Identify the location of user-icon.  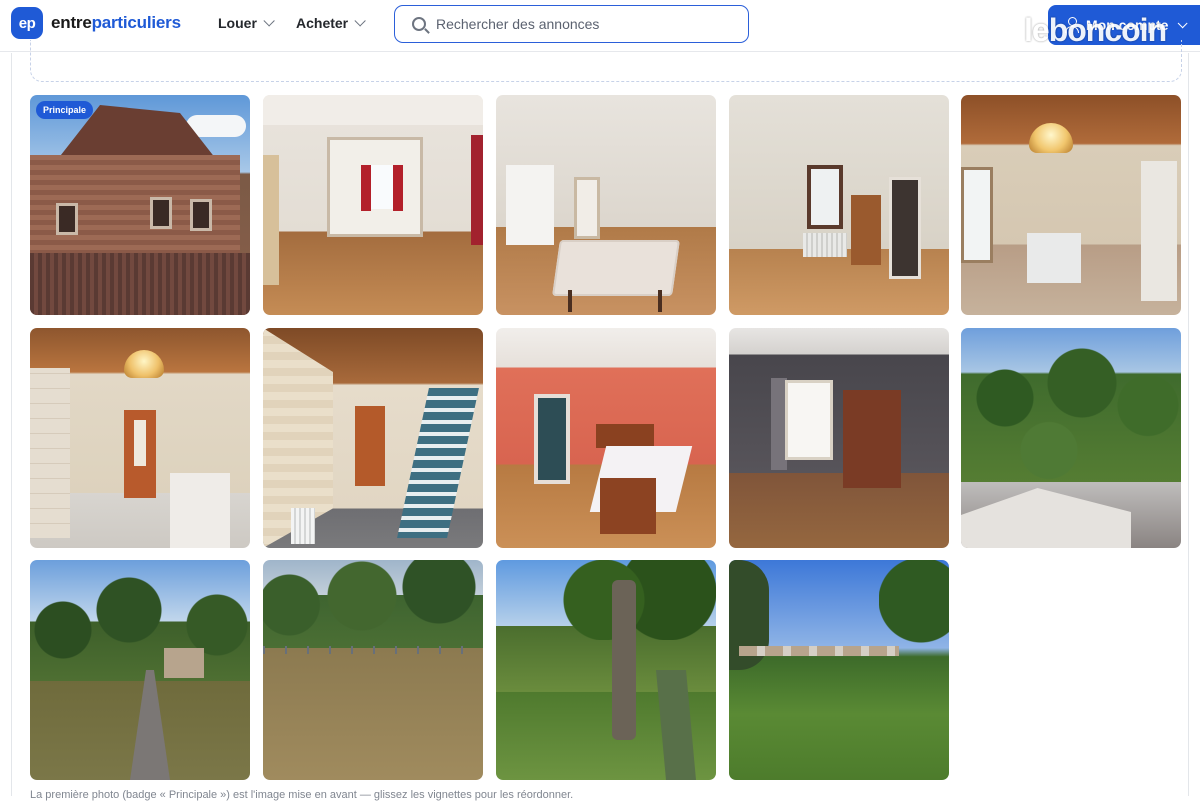
(1072, 25).